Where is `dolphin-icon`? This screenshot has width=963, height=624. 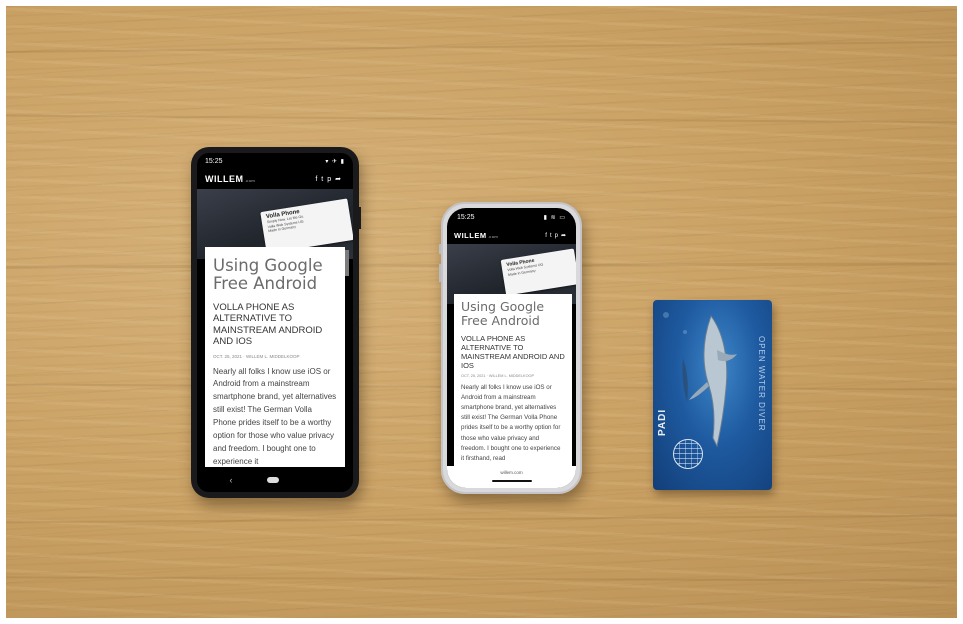
dolphin-icon is located at coordinates (709, 381).